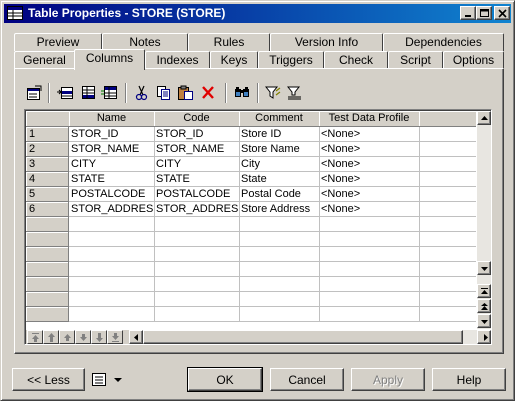 Image resolution: width=515 pixels, height=401 pixels. I want to click on title-bar: Table Properties - STORE (STORE), so click(257, 13).